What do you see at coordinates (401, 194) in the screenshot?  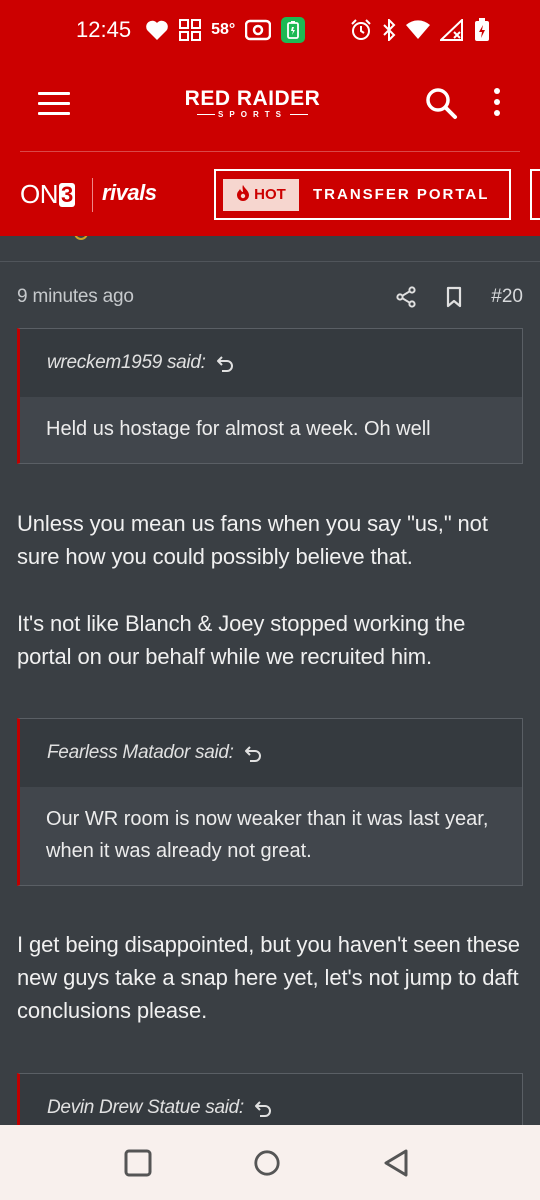 I see `hot-tab-label: TRANSFER PORTAL` at bounding box center [401, 194].